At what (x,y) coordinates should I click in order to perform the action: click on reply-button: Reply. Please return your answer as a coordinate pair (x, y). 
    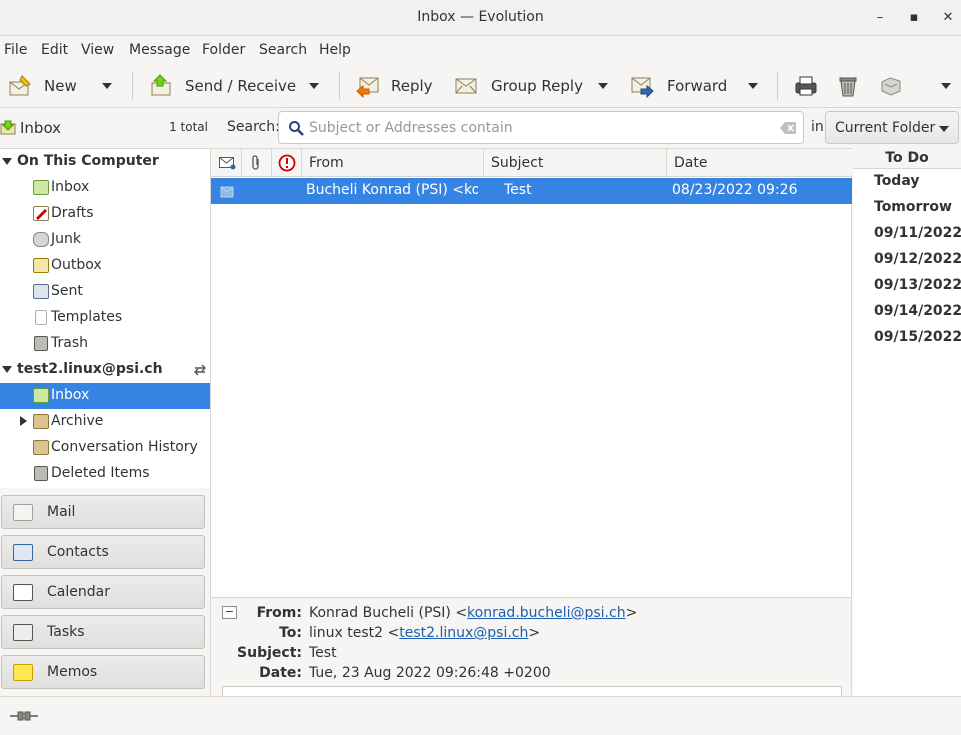
    Looking at the image, I should click on (394, 86).